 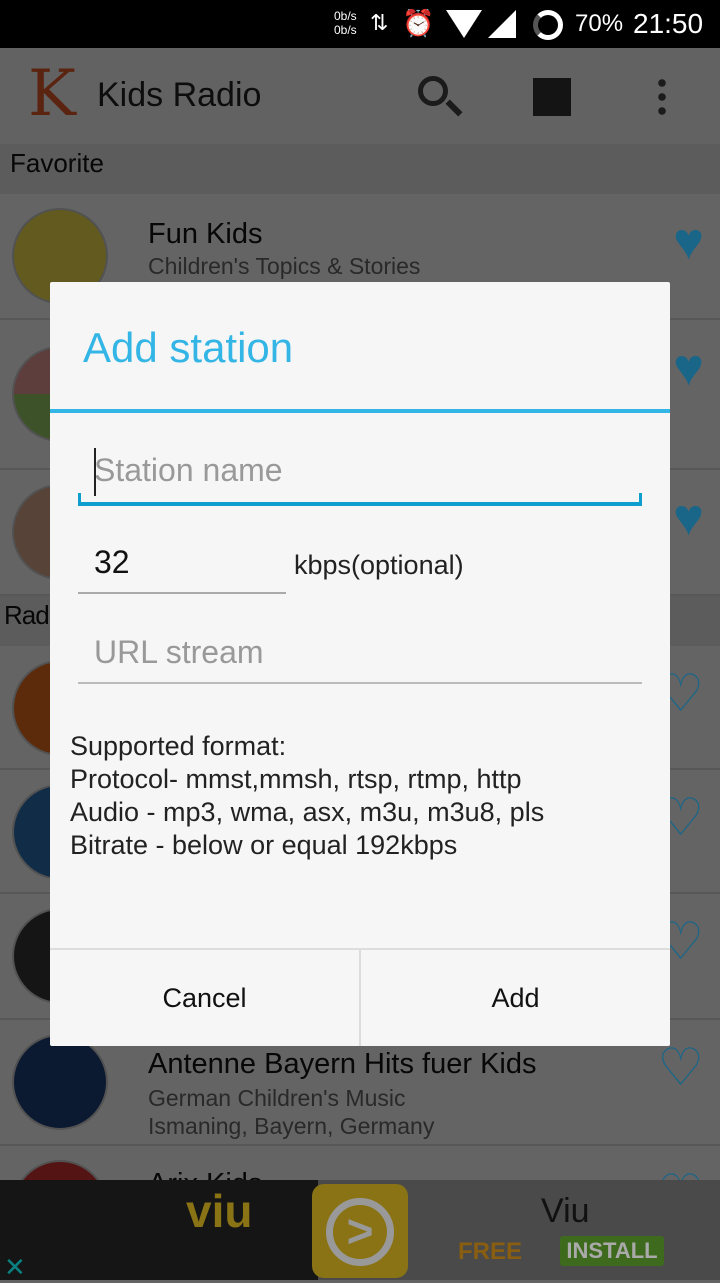 I want to click on status-bar: 0b/s 0b/s ⇅ ⏰ 70% 21:50, so click(x=360, y=24).